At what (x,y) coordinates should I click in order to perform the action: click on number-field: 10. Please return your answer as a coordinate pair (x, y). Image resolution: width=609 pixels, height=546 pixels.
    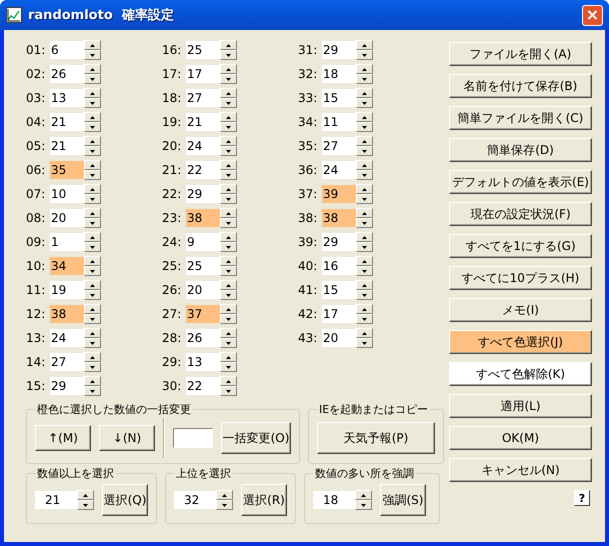
    Looking at the image, I should click on (67, 194).